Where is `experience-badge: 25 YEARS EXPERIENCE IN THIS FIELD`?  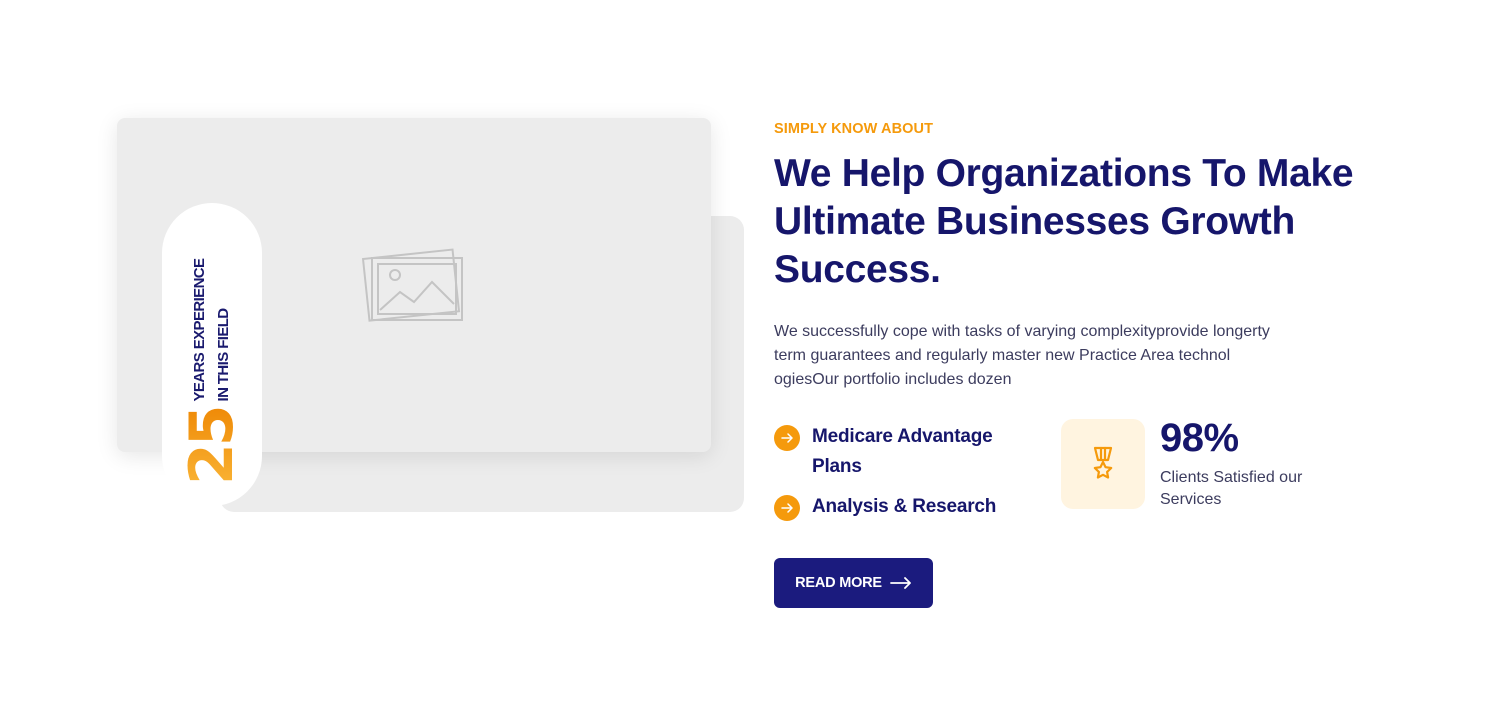 experience-badge: 25 YEARS EXPERIENCE IN THIS FIELD is located at coordinates (212, 354).